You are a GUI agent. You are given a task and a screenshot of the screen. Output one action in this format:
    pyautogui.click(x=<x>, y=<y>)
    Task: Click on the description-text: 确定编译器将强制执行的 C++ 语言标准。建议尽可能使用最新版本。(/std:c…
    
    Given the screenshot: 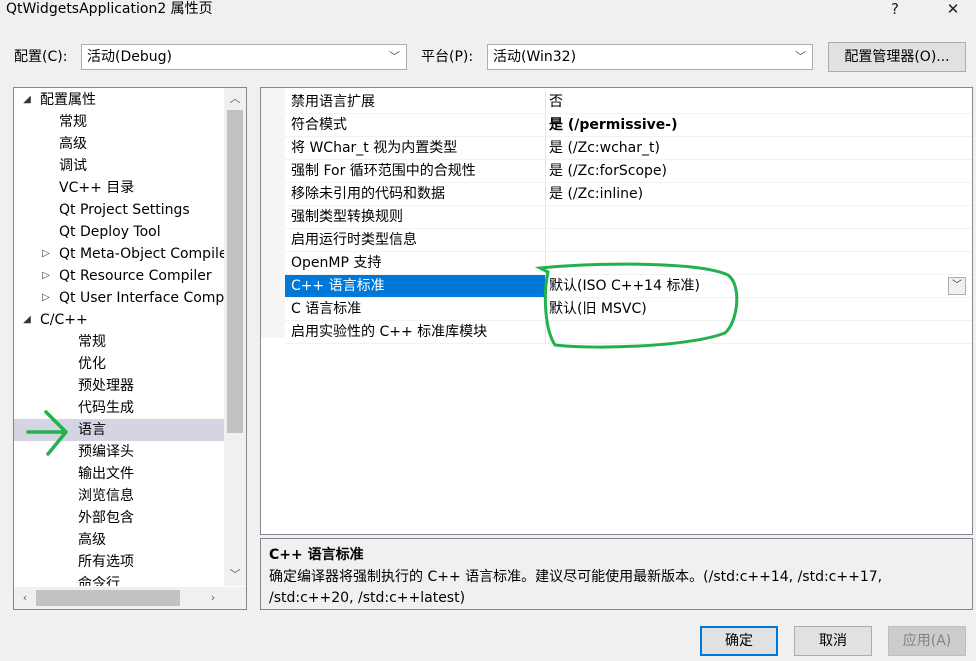 What is the action you would take?
    pyautogui.click(x=576, y=587)
    